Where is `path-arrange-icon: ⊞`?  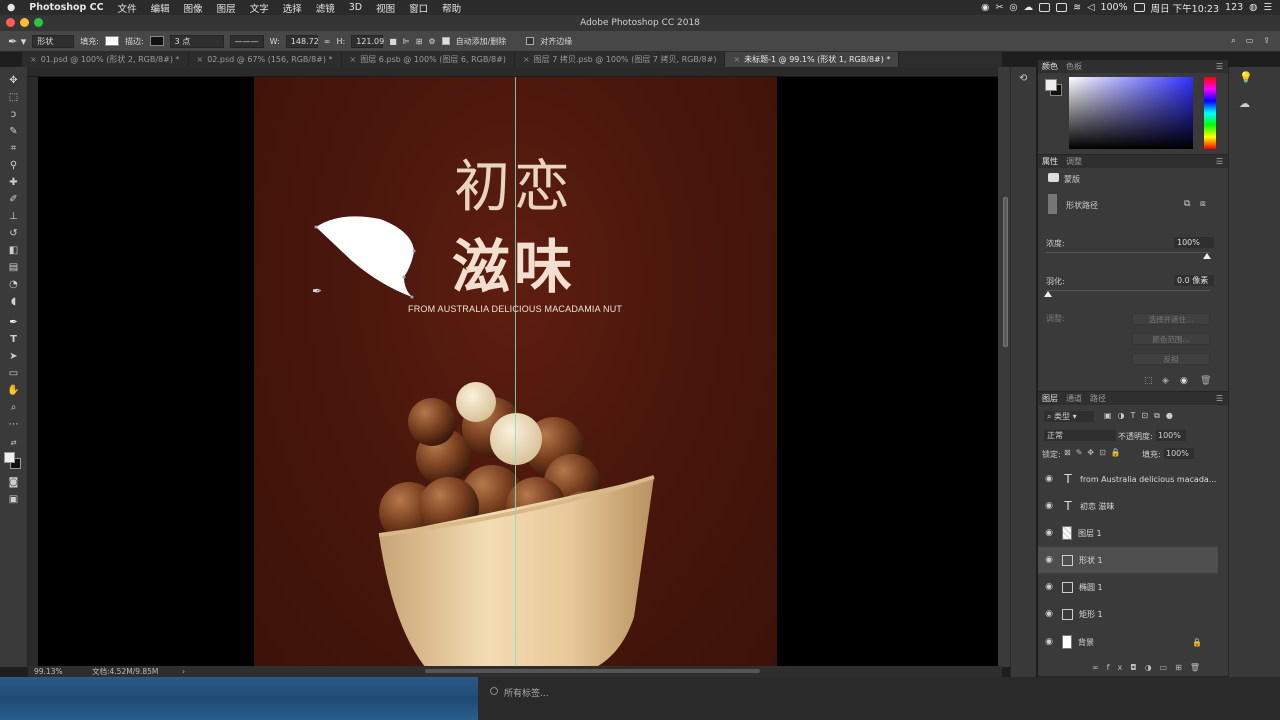 path-arrange-icon: ⊞ is located at coordinates (419, 41).